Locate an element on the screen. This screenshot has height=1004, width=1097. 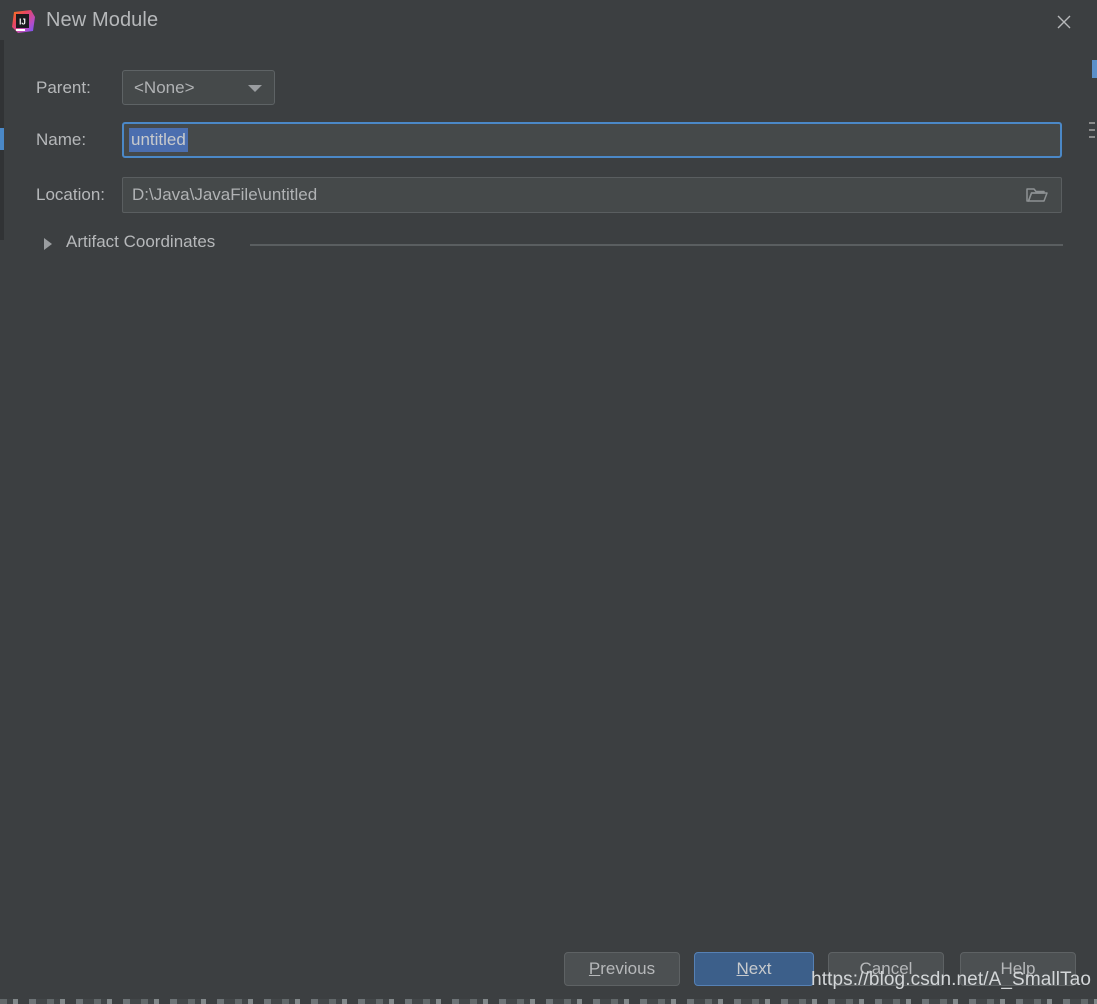
name-label: Name: is located at coordinates (61, 139).